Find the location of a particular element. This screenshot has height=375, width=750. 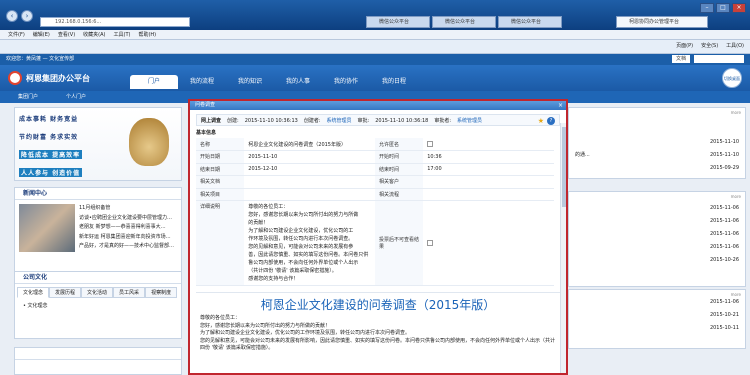

tab-history: 发展历程 is located at coordinates (65, 292).